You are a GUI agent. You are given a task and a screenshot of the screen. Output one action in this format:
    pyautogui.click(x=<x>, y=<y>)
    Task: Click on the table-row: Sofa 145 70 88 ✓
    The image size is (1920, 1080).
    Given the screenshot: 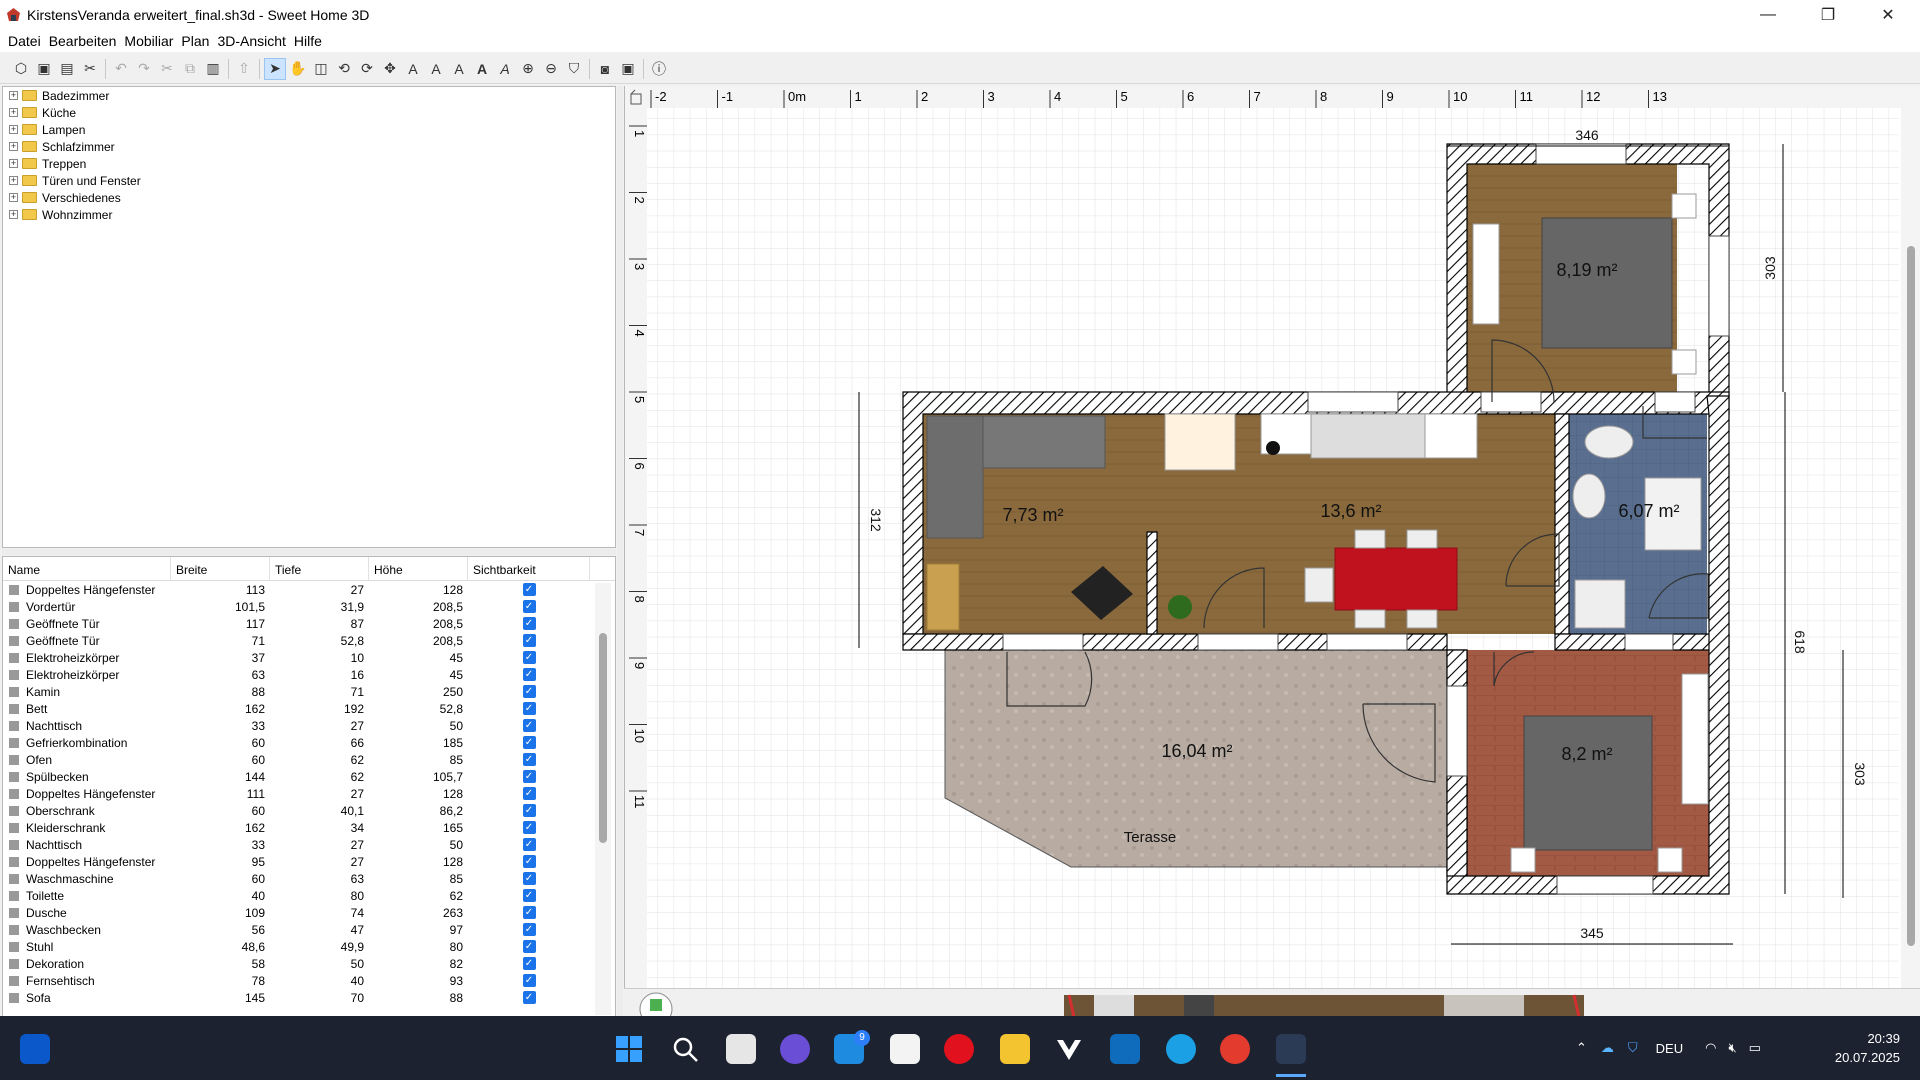 What is the action you would take?
    pyautogui.click(x=309, y=997)
    